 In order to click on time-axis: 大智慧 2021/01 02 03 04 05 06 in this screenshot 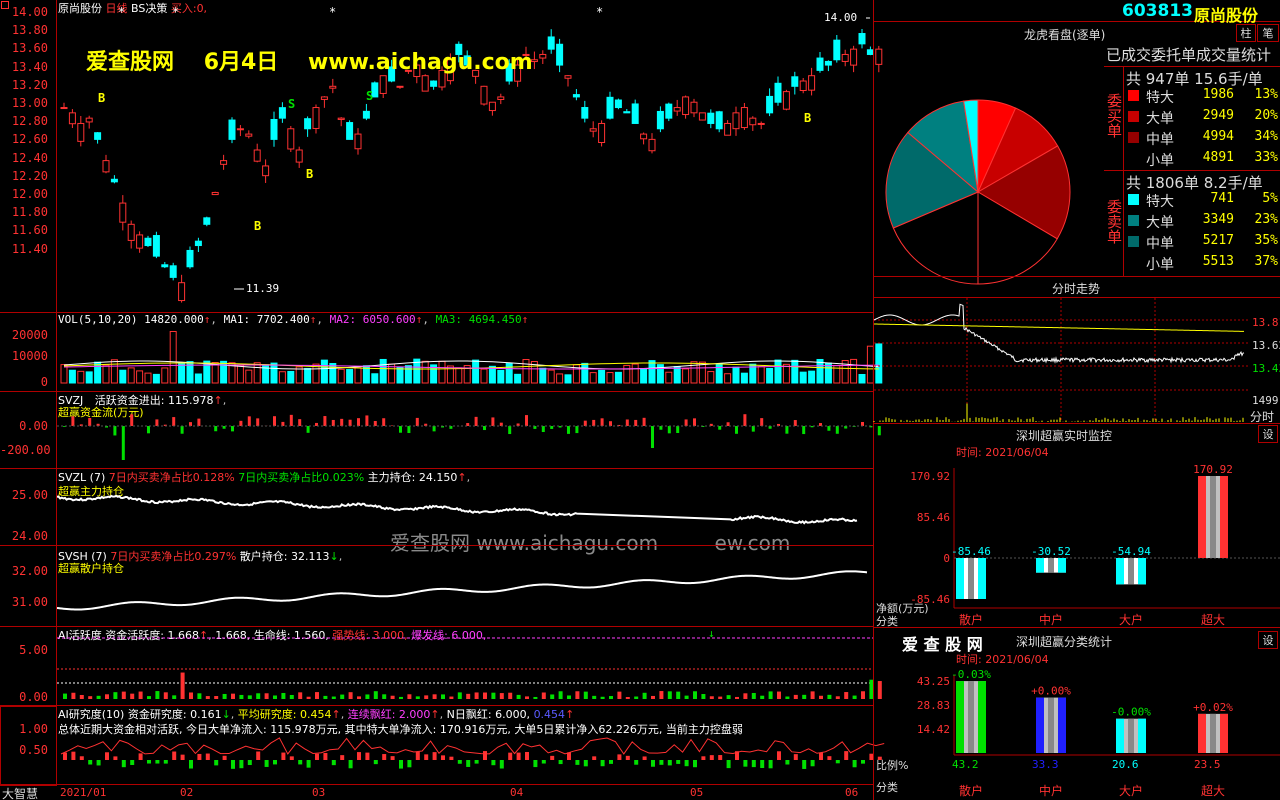, I will do `click(436, 792)`.